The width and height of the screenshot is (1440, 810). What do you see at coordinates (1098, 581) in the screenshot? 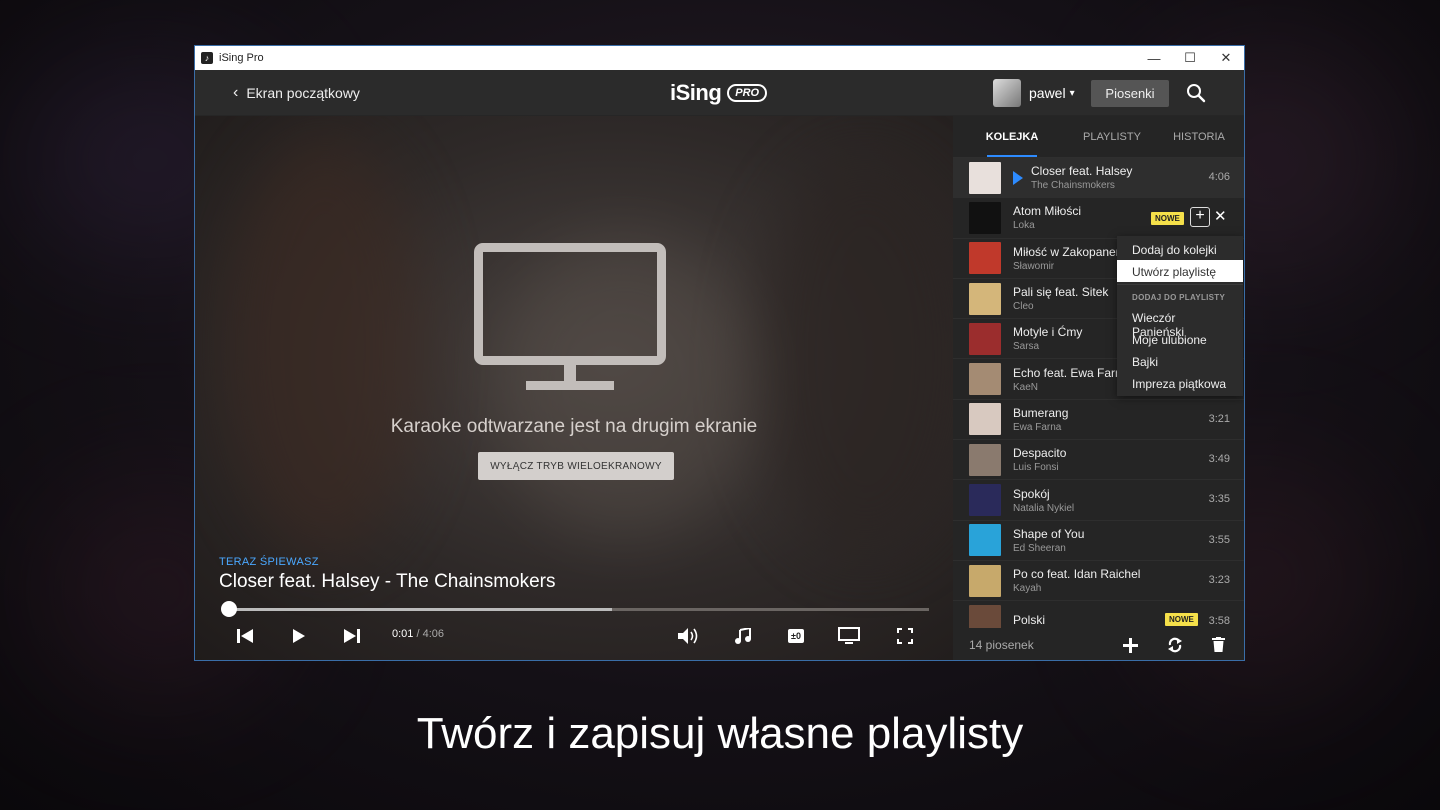
I see `queue-row: Po co feat. Idan Raichel Kayah 3:23` at bounding box center [1098, 581].